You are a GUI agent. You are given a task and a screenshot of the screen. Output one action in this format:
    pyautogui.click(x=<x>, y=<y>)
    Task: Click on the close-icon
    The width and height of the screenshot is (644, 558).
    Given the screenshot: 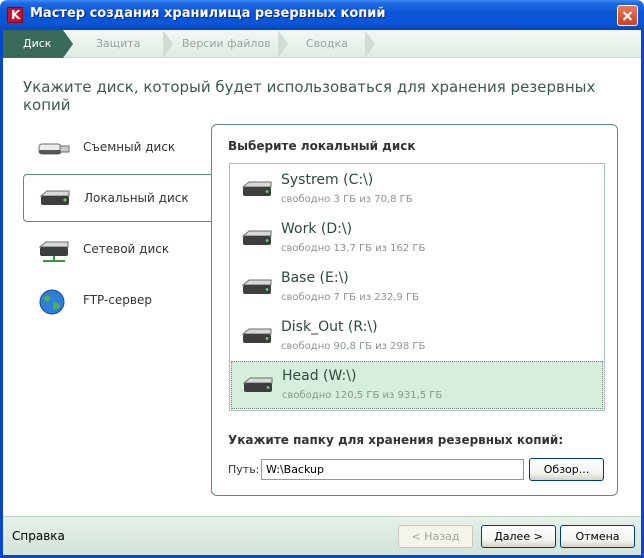 What is the action you would take?
    pyautogui.click(x=627, y=15)
    